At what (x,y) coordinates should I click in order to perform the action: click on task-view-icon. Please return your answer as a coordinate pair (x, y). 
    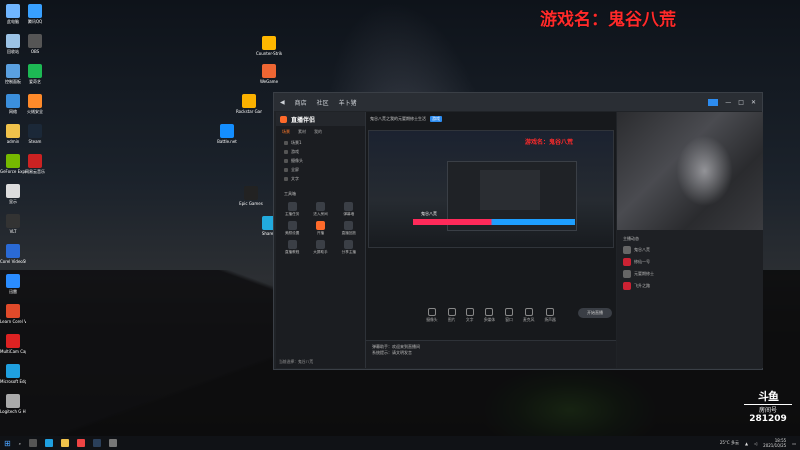
    Looking at the image, I should click on (32, 443).